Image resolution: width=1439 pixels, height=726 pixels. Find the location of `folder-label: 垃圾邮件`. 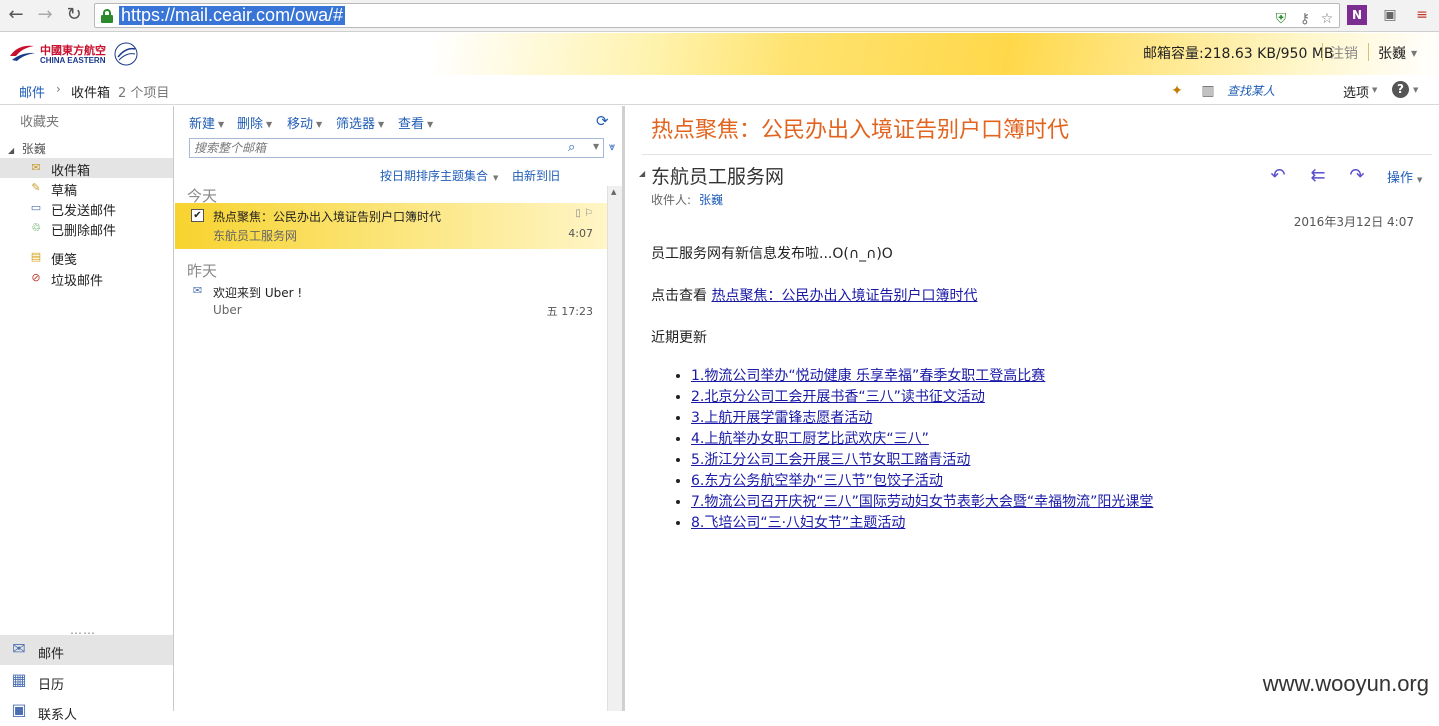

folder-label: 垃圾邮件 is located at coordinates (77, 281).